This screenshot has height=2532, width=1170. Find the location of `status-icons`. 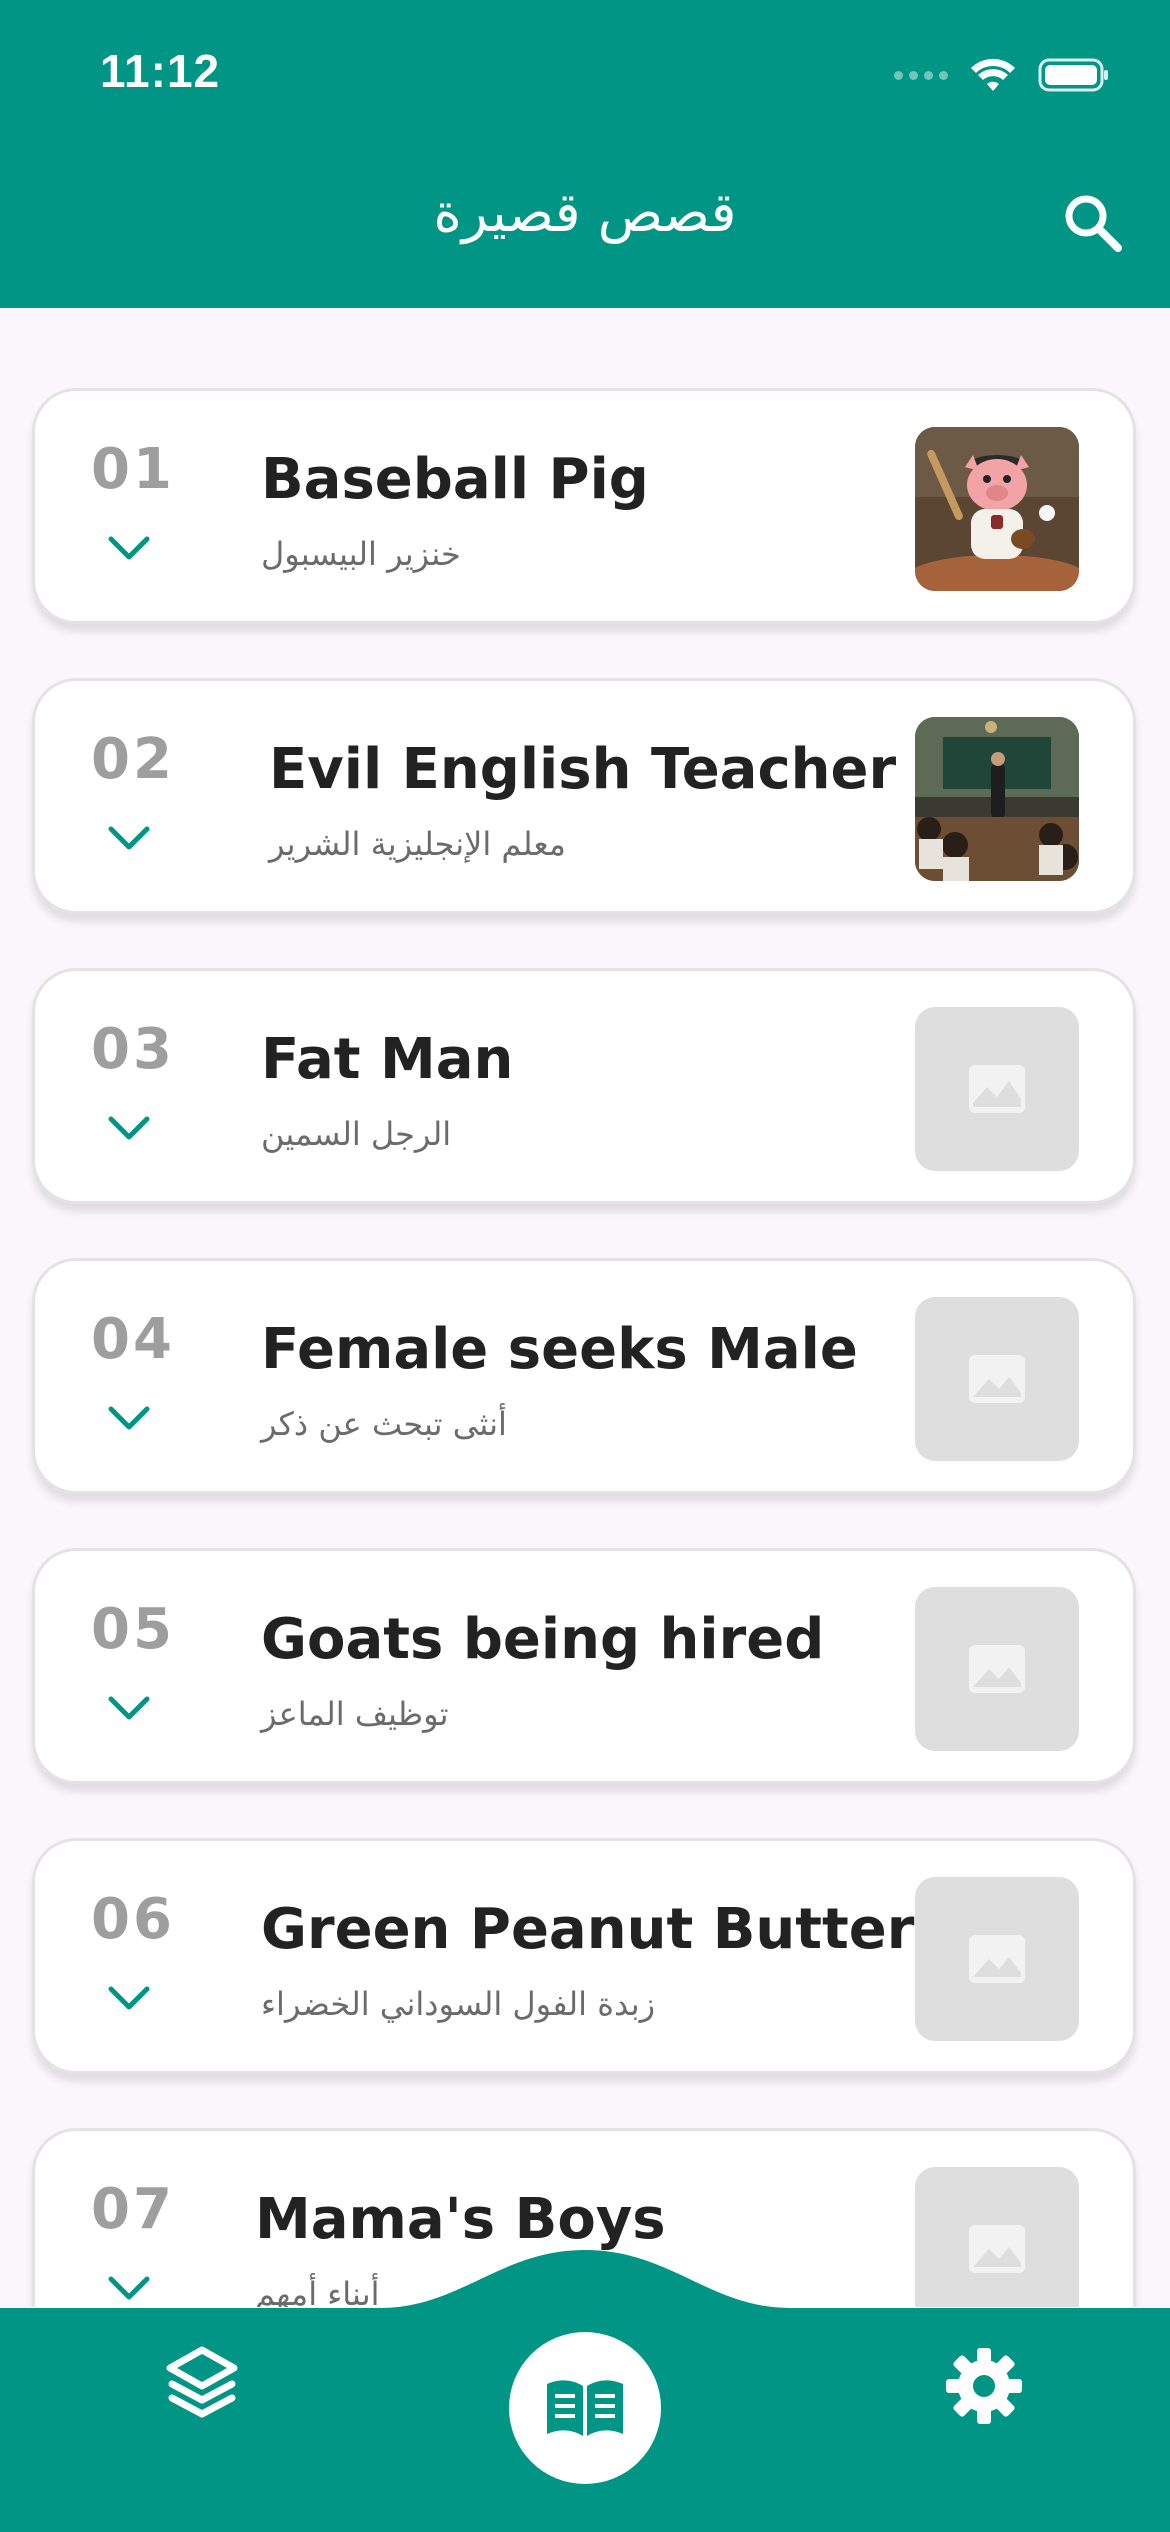

status-icons is located at coordinates (1002, 75).